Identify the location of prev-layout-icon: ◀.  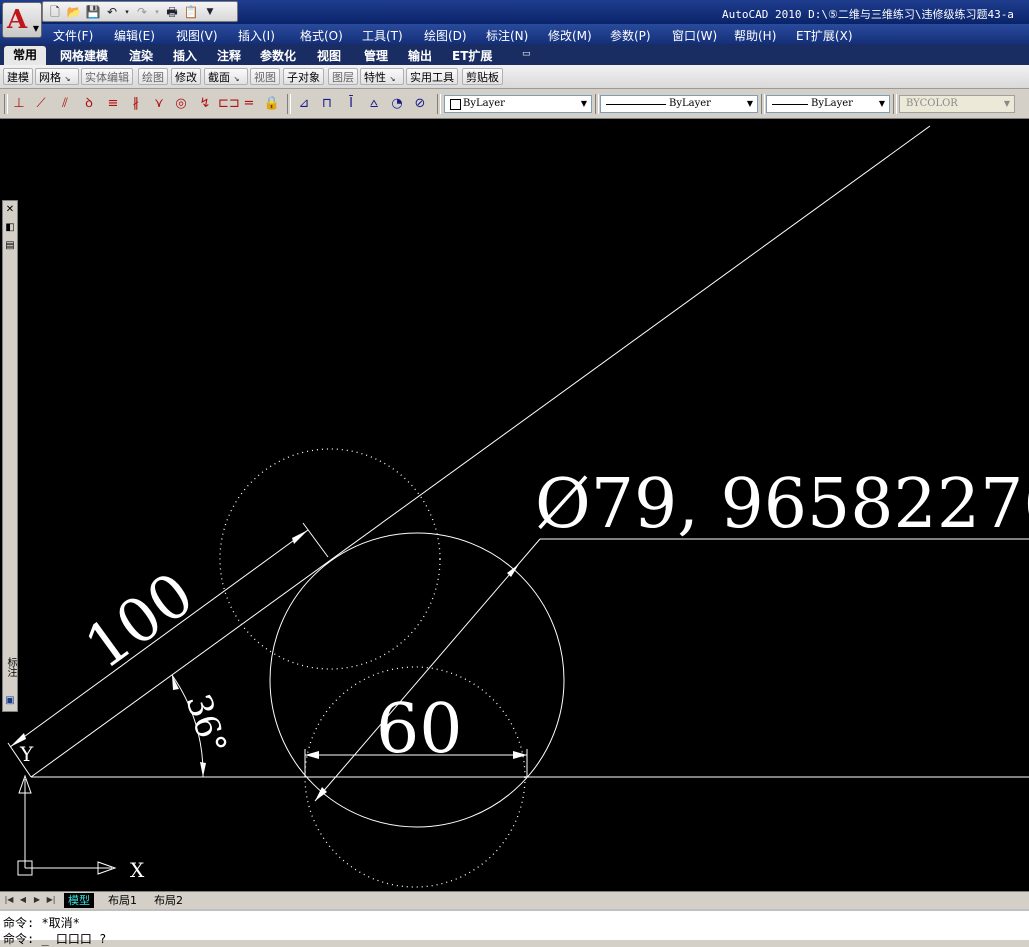
(23, 900).